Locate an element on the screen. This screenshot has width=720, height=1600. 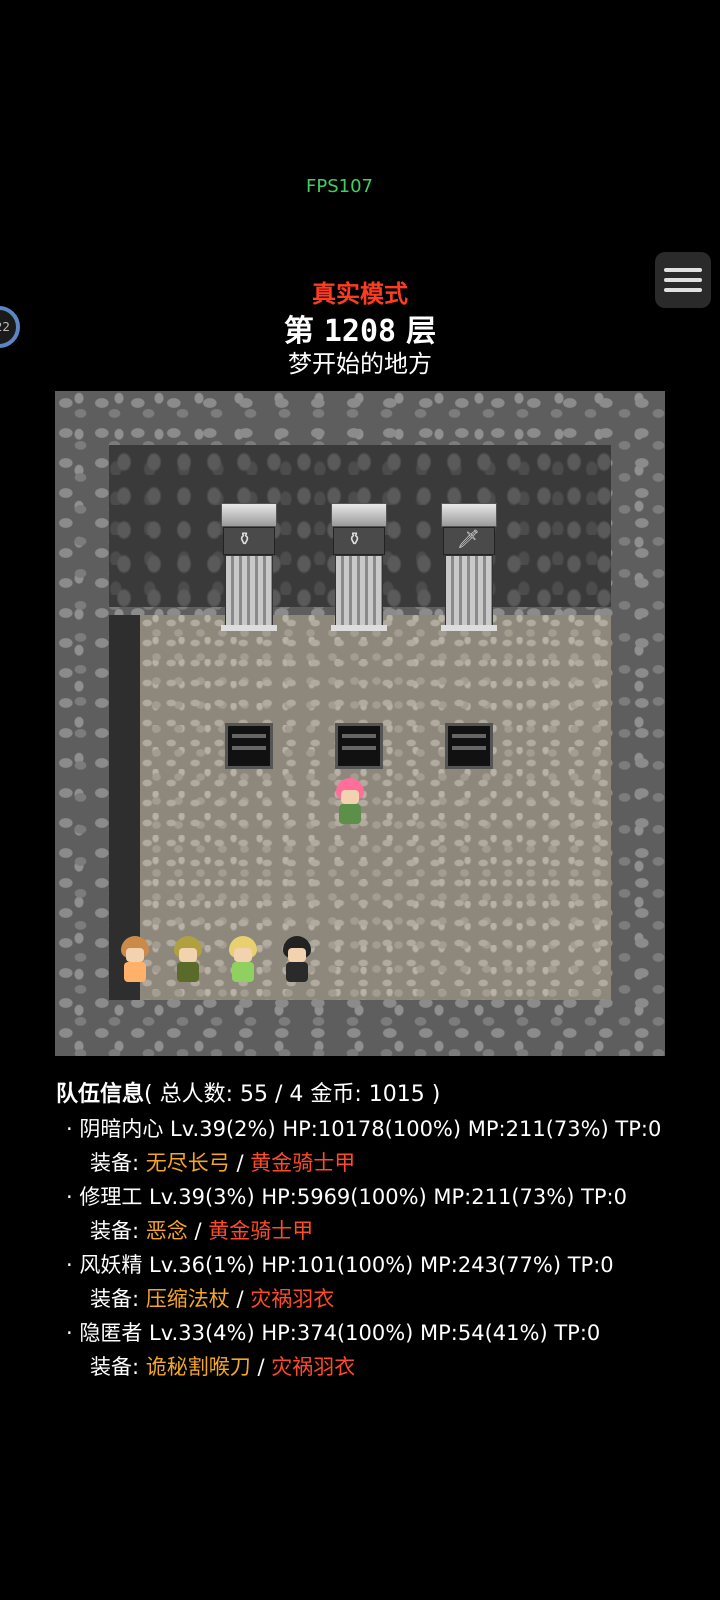
party-header: 队伍信息( 总人数: 55 / 4 金币: 1015 ) is located at coordinates (358, 1095).